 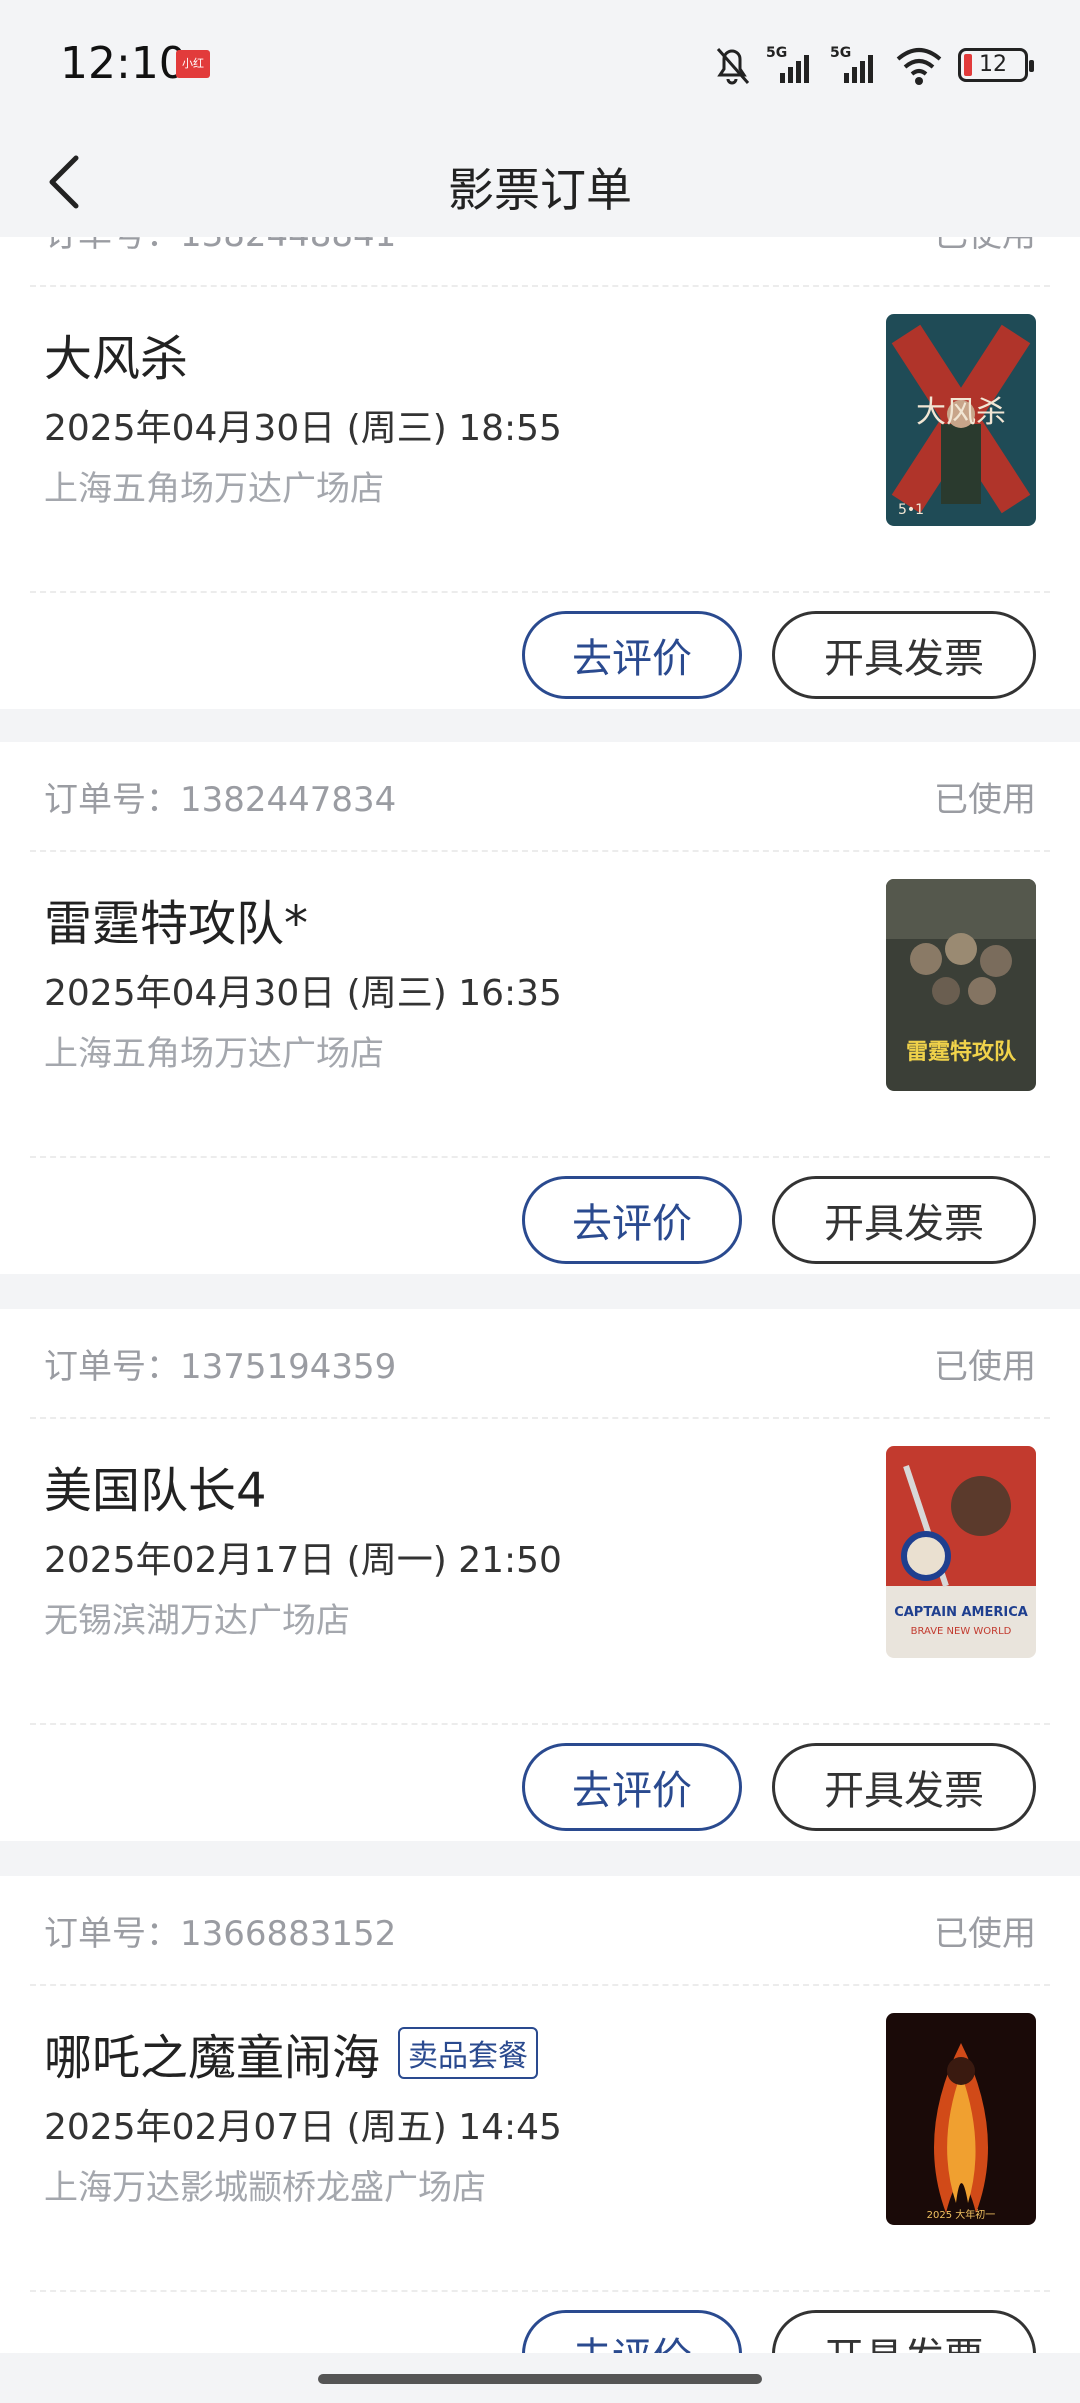 I want to click on battery-level: 12, so click(x=993, y=64).